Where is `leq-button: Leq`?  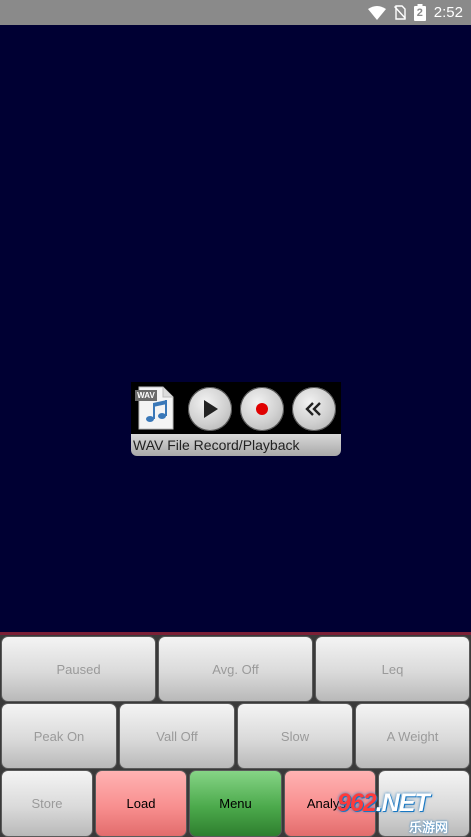 leq-button: Leq is located at coordinates (392, 669).